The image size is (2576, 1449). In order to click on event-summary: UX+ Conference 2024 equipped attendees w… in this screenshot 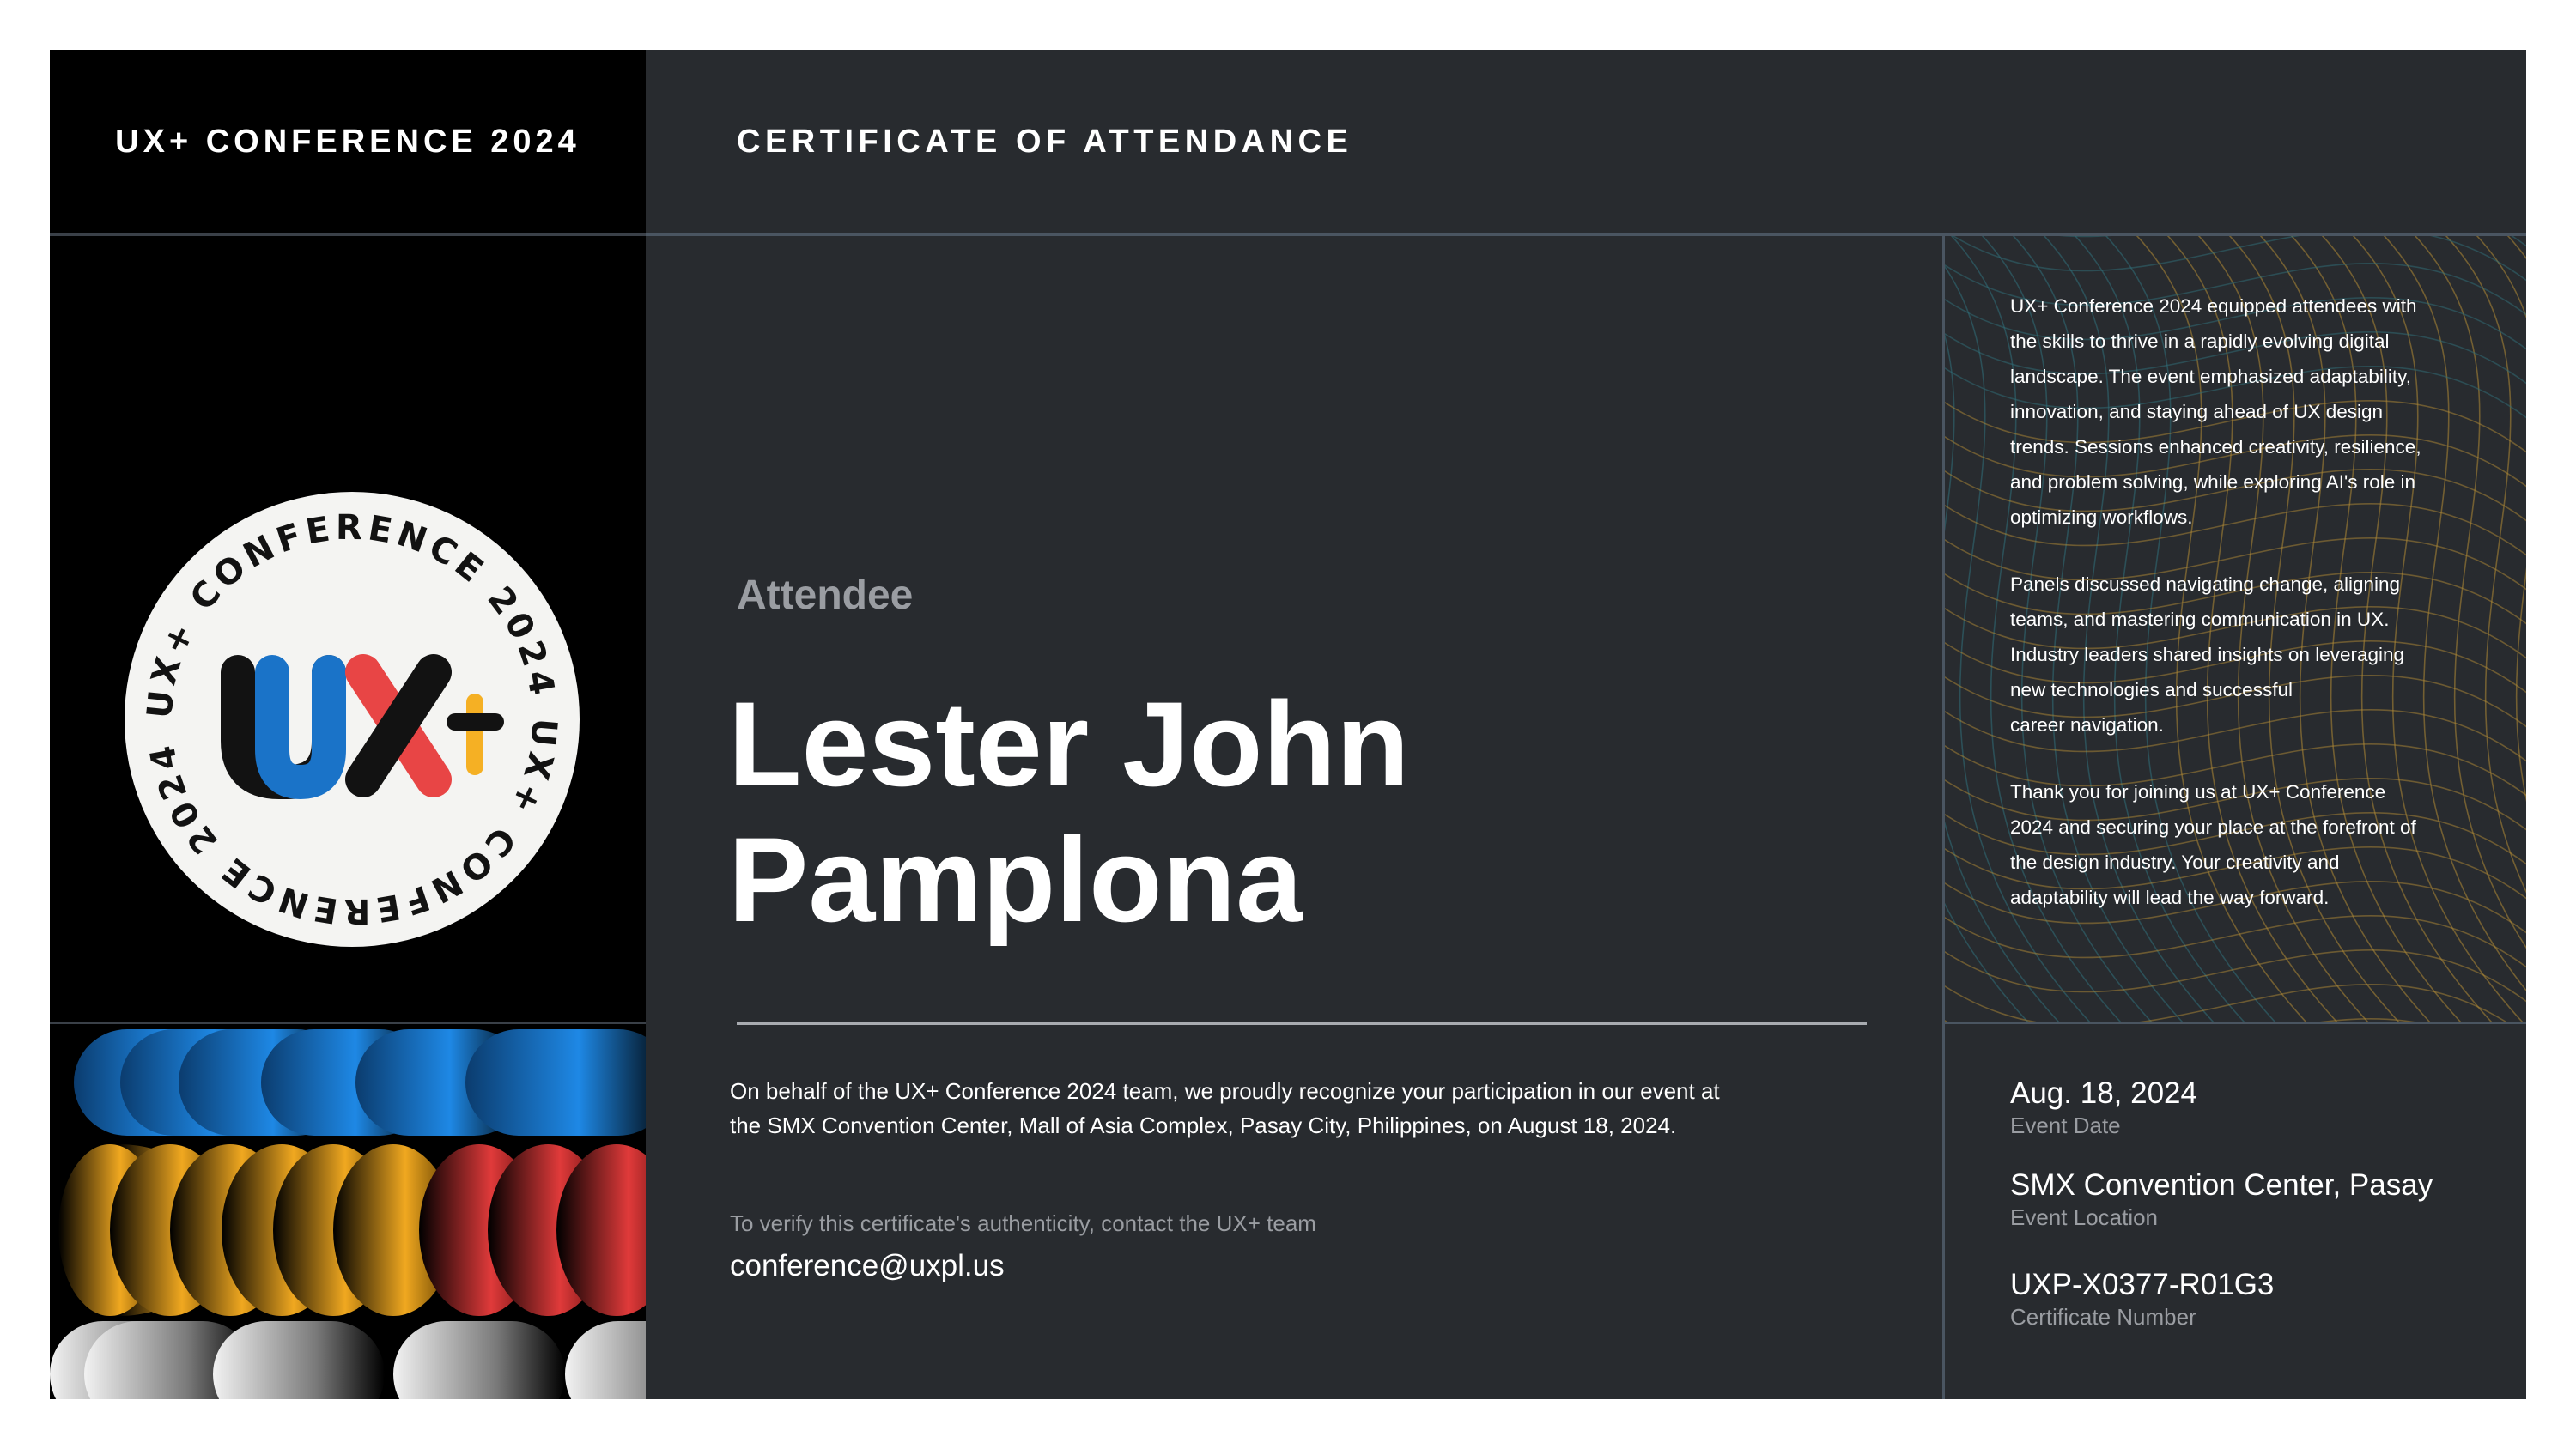, I will do `click(2251, 617)`.